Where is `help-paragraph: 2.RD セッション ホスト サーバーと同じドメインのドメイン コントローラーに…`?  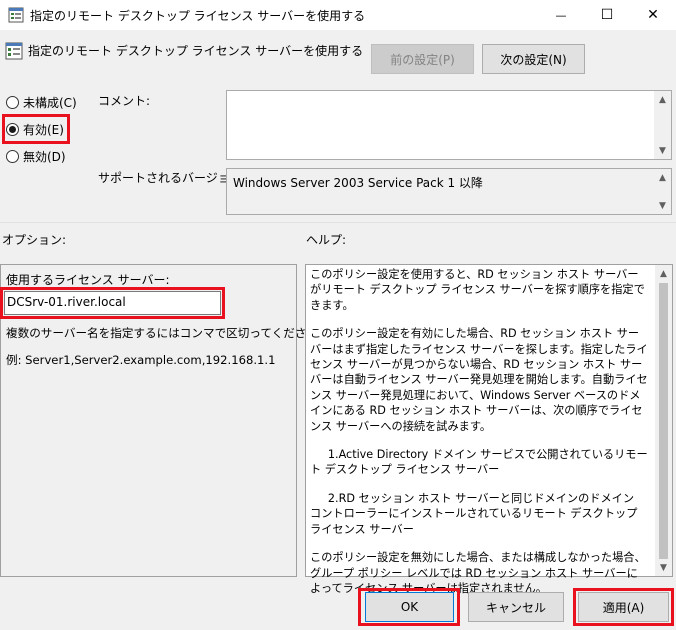
help-paragraph: 2.RD セッション ホスト サーバーと同じドメインのドメイン コントローラーに… is located at coordinates (474, 513).